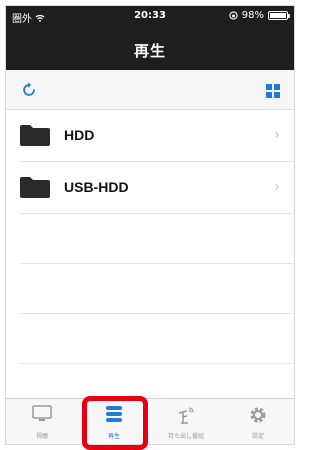 This screenshot has height=450, width=320. What do you see at coordinates (150, 16) in the screenshot?
I see `status-bar: 圏外 20:33 98%` at bounding box center [150, 16].